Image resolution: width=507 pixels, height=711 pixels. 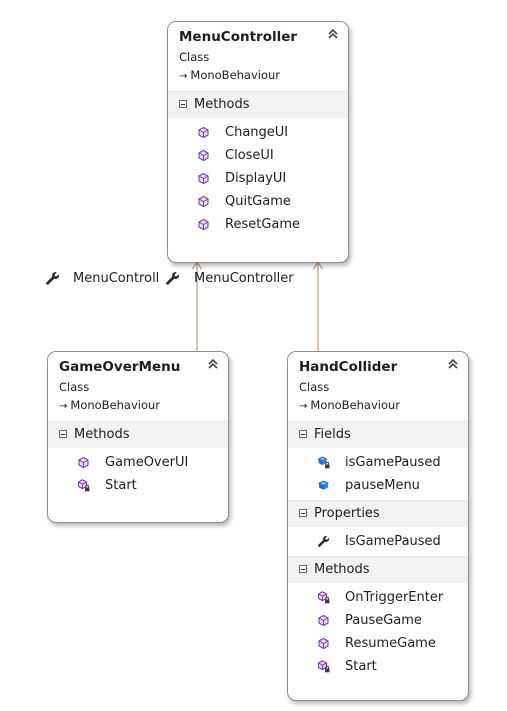 I want to click on member-name: GameOverUI, so click(x=147, y=462).